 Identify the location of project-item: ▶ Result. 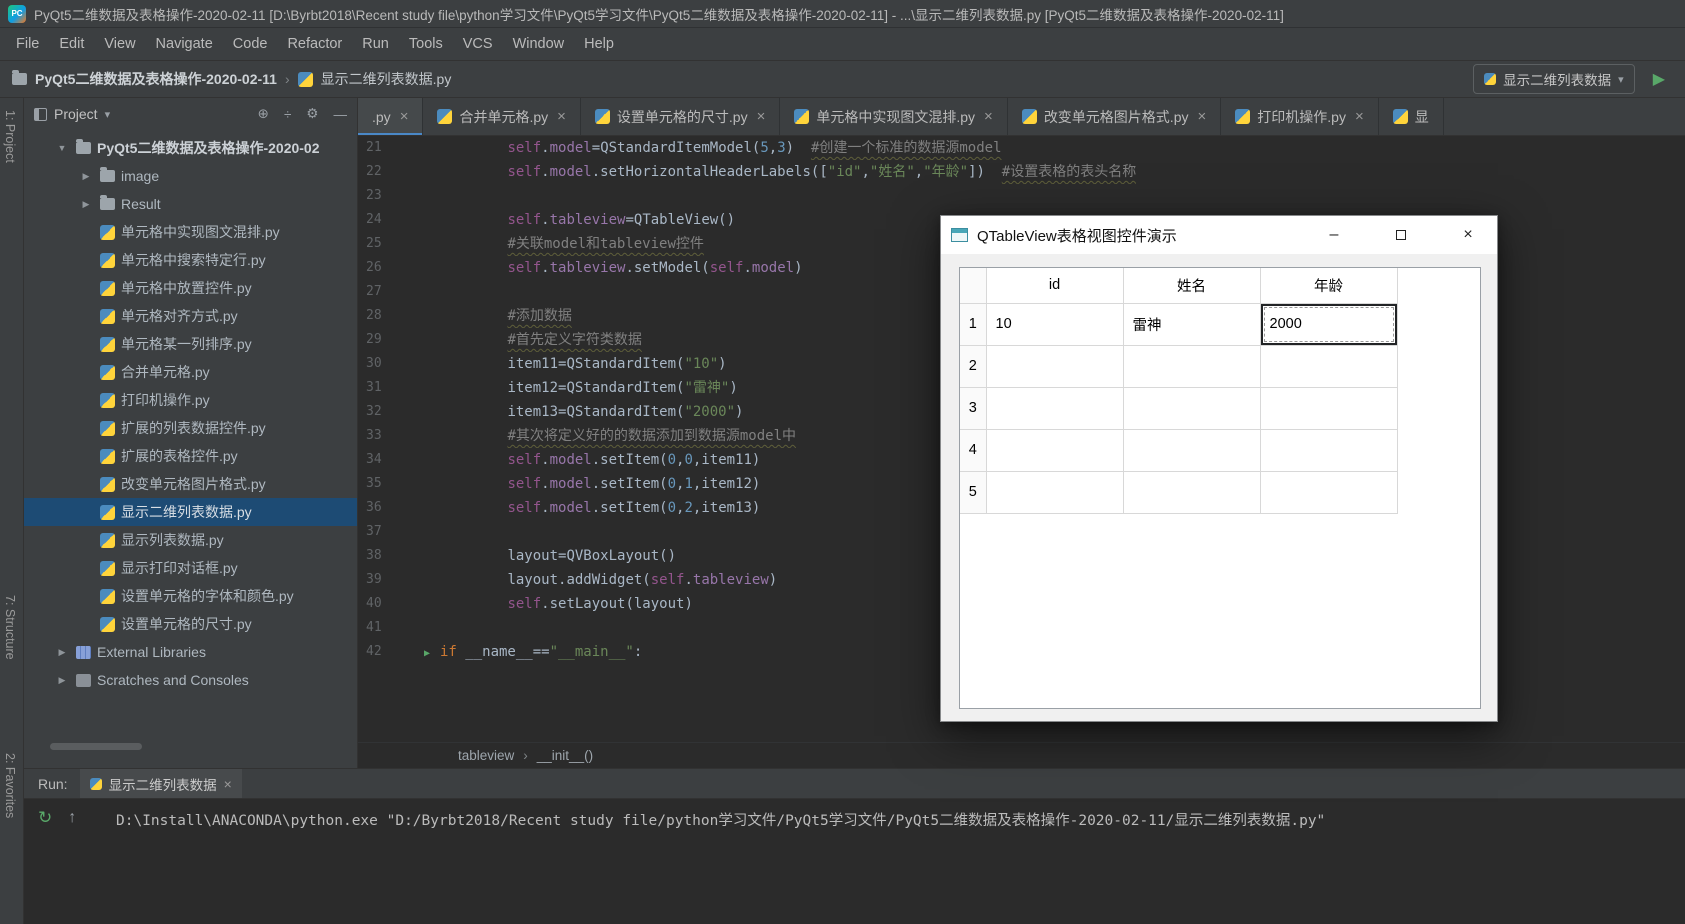
(190, 204).